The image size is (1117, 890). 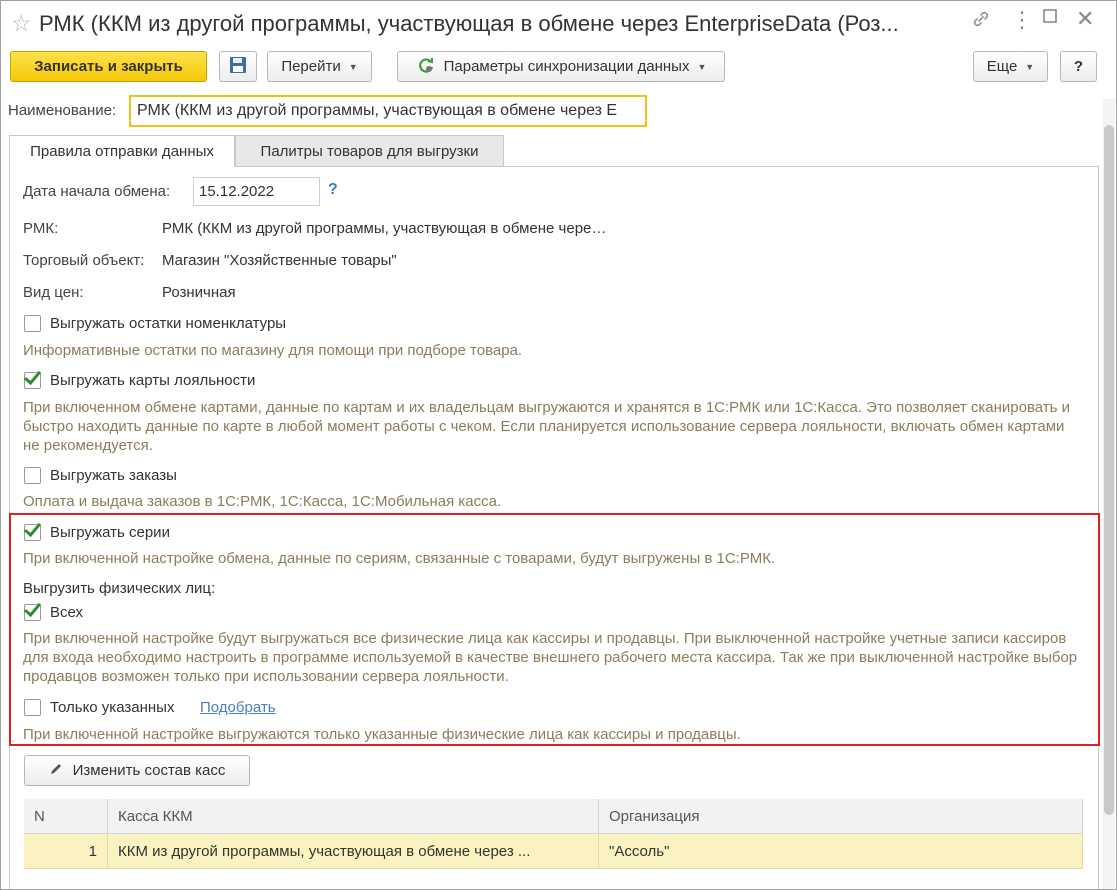 What do you see at coordinates (110, 532) in the screenshot?
I see `export-series-label: Выгружать серии` at bounding box center [110, 532].